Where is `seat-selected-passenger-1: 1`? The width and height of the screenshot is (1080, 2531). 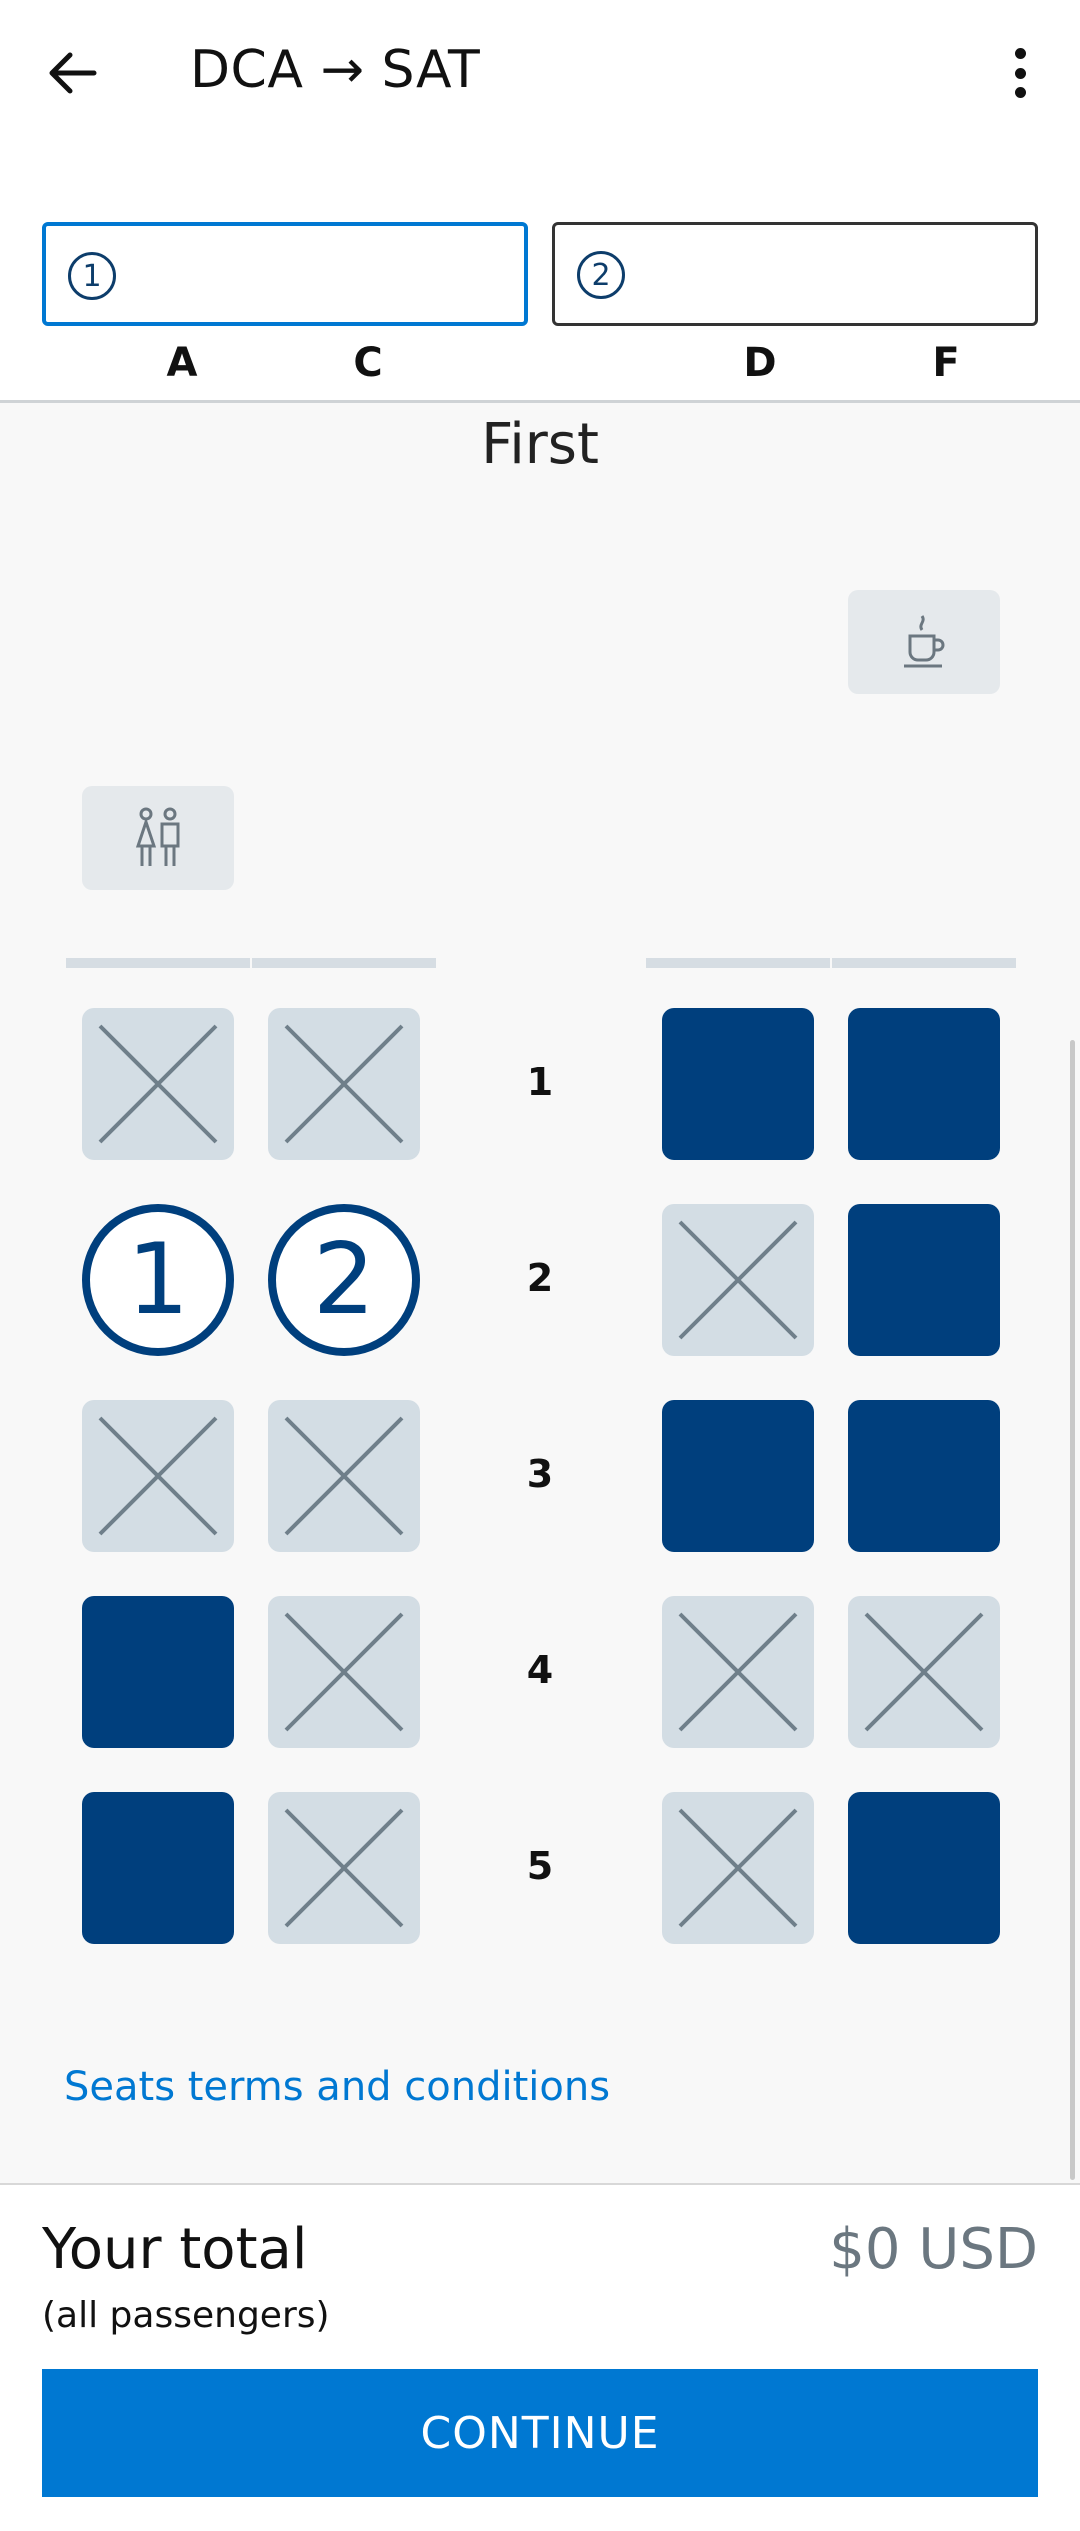
seat-selected-passenger-1: 1 is located at coordinates (158, 1280).